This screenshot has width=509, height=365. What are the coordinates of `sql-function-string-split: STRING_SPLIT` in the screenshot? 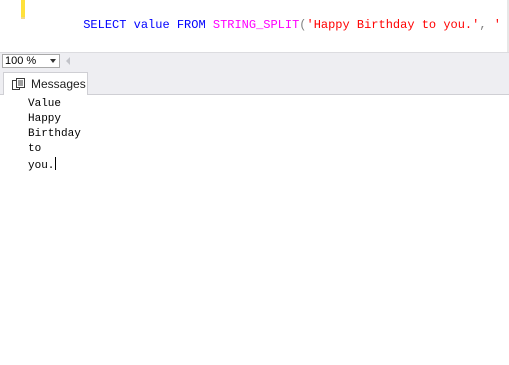 It's located at (256, 25).